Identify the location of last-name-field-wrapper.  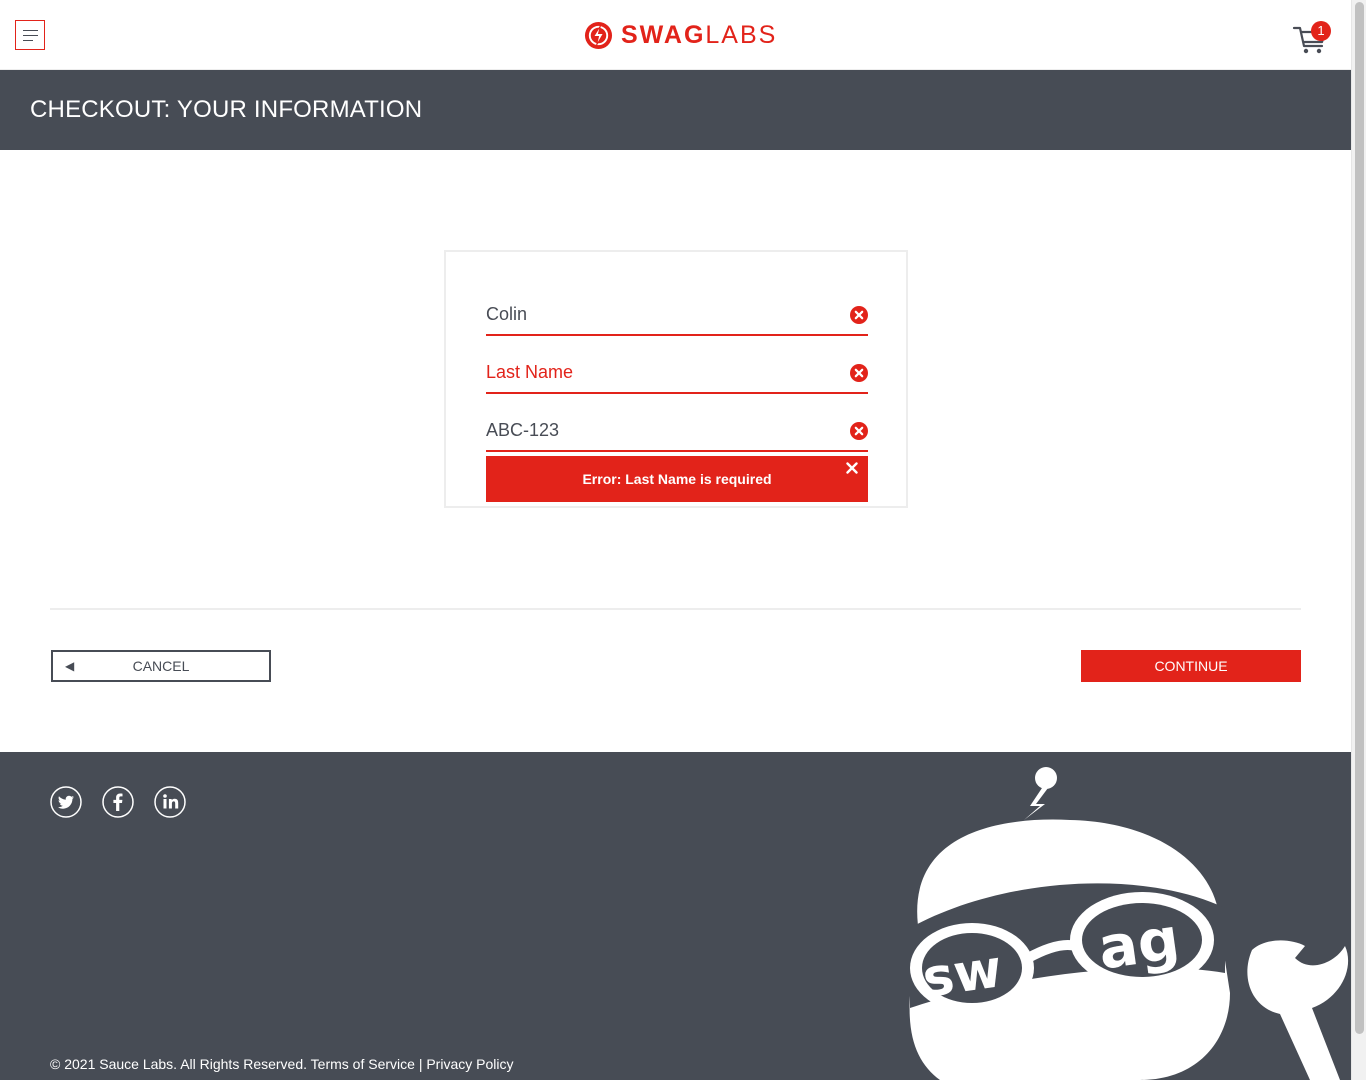
(677, 373).